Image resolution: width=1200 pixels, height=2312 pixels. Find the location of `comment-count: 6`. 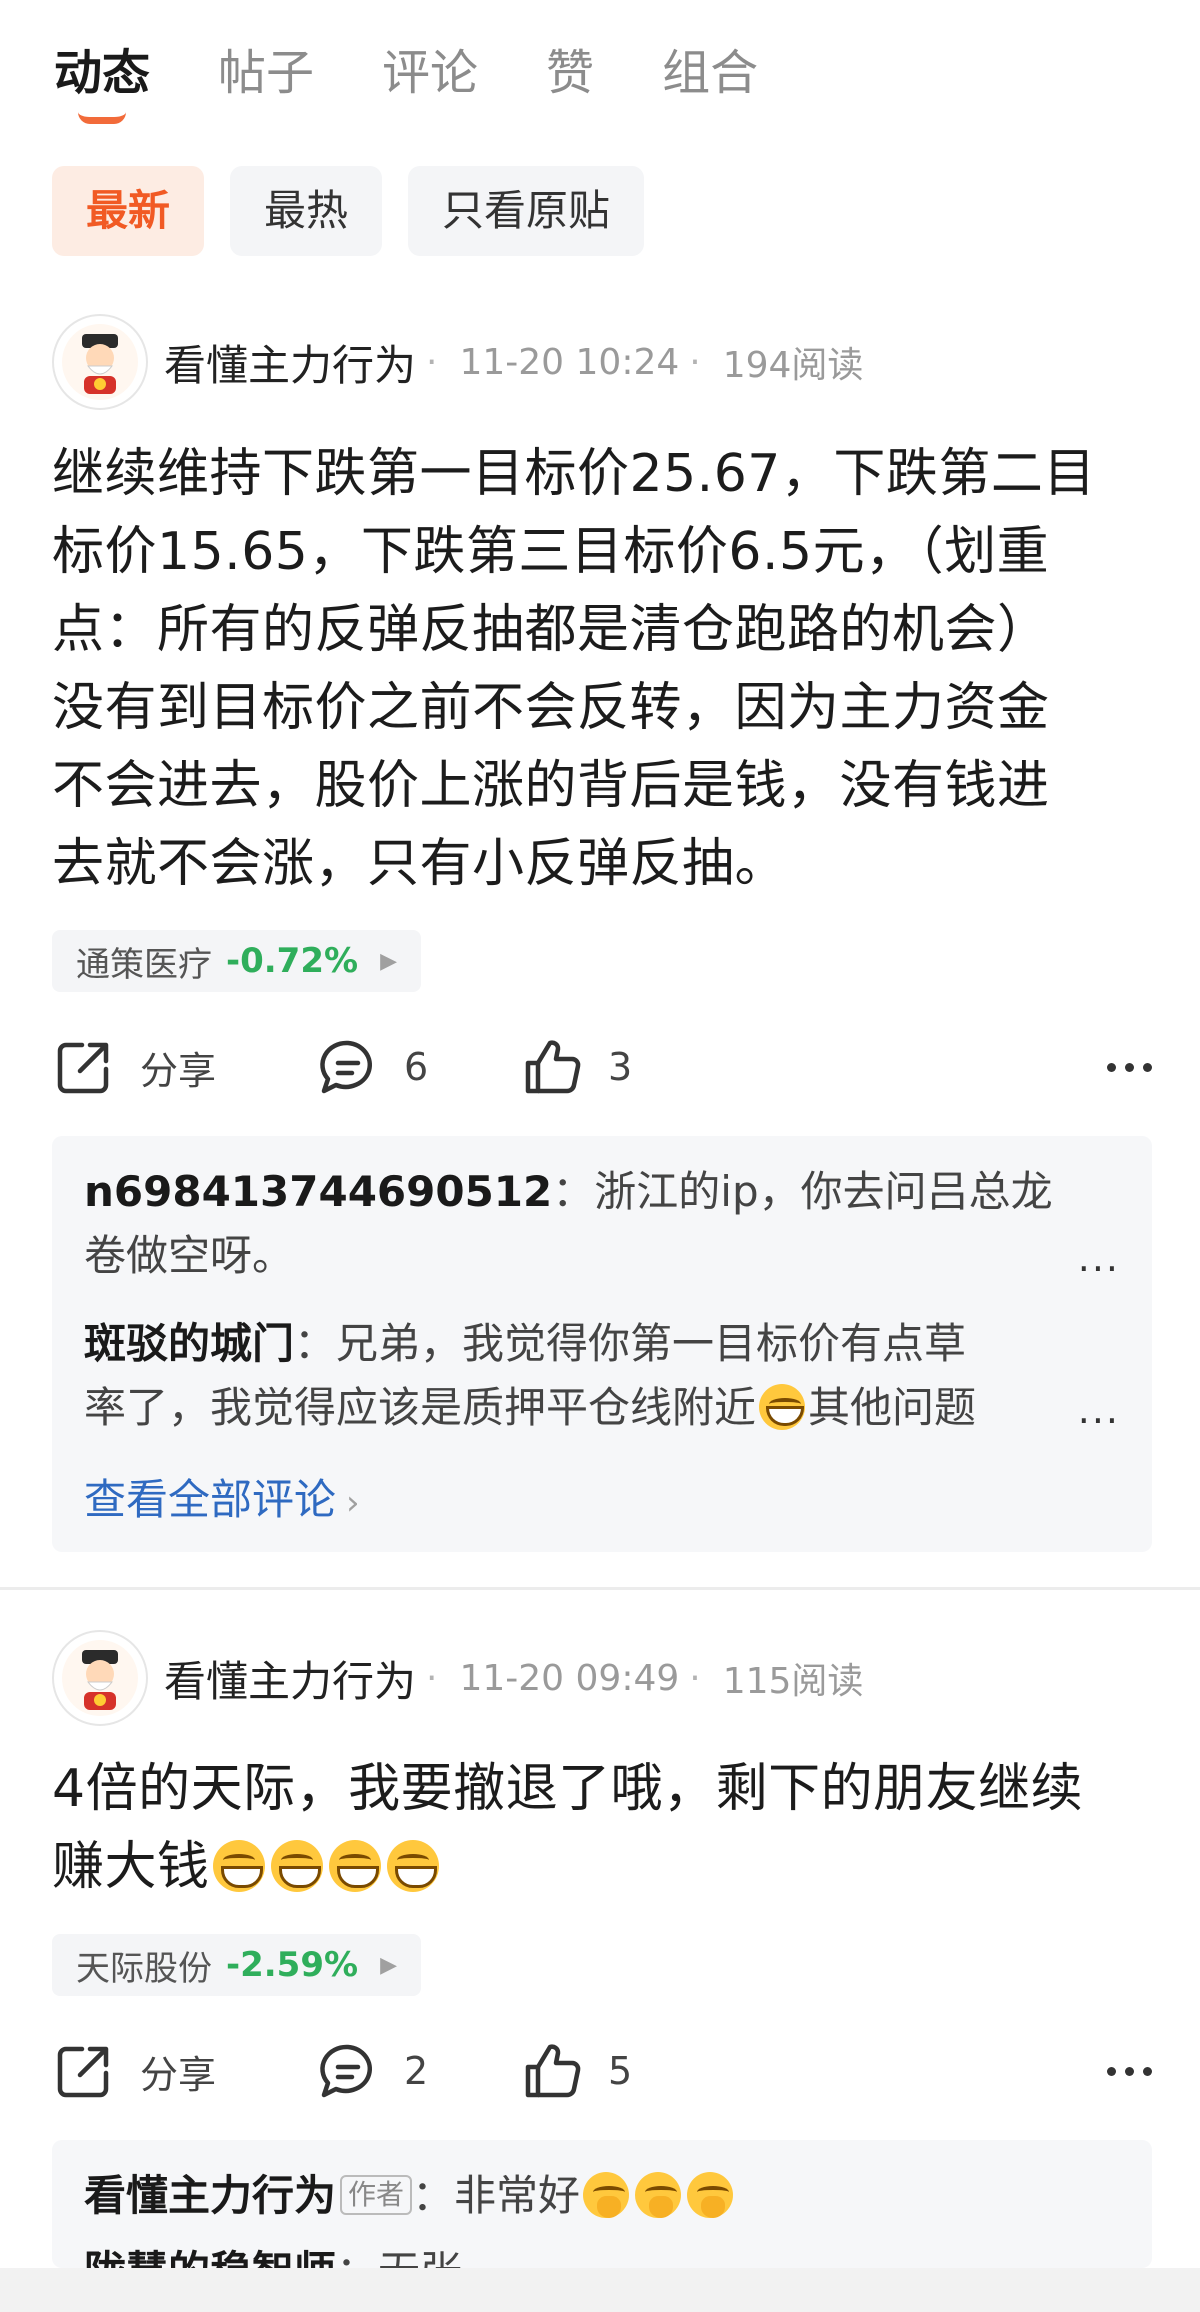

comment-count: 6 is located at coordinates (416, 1067).